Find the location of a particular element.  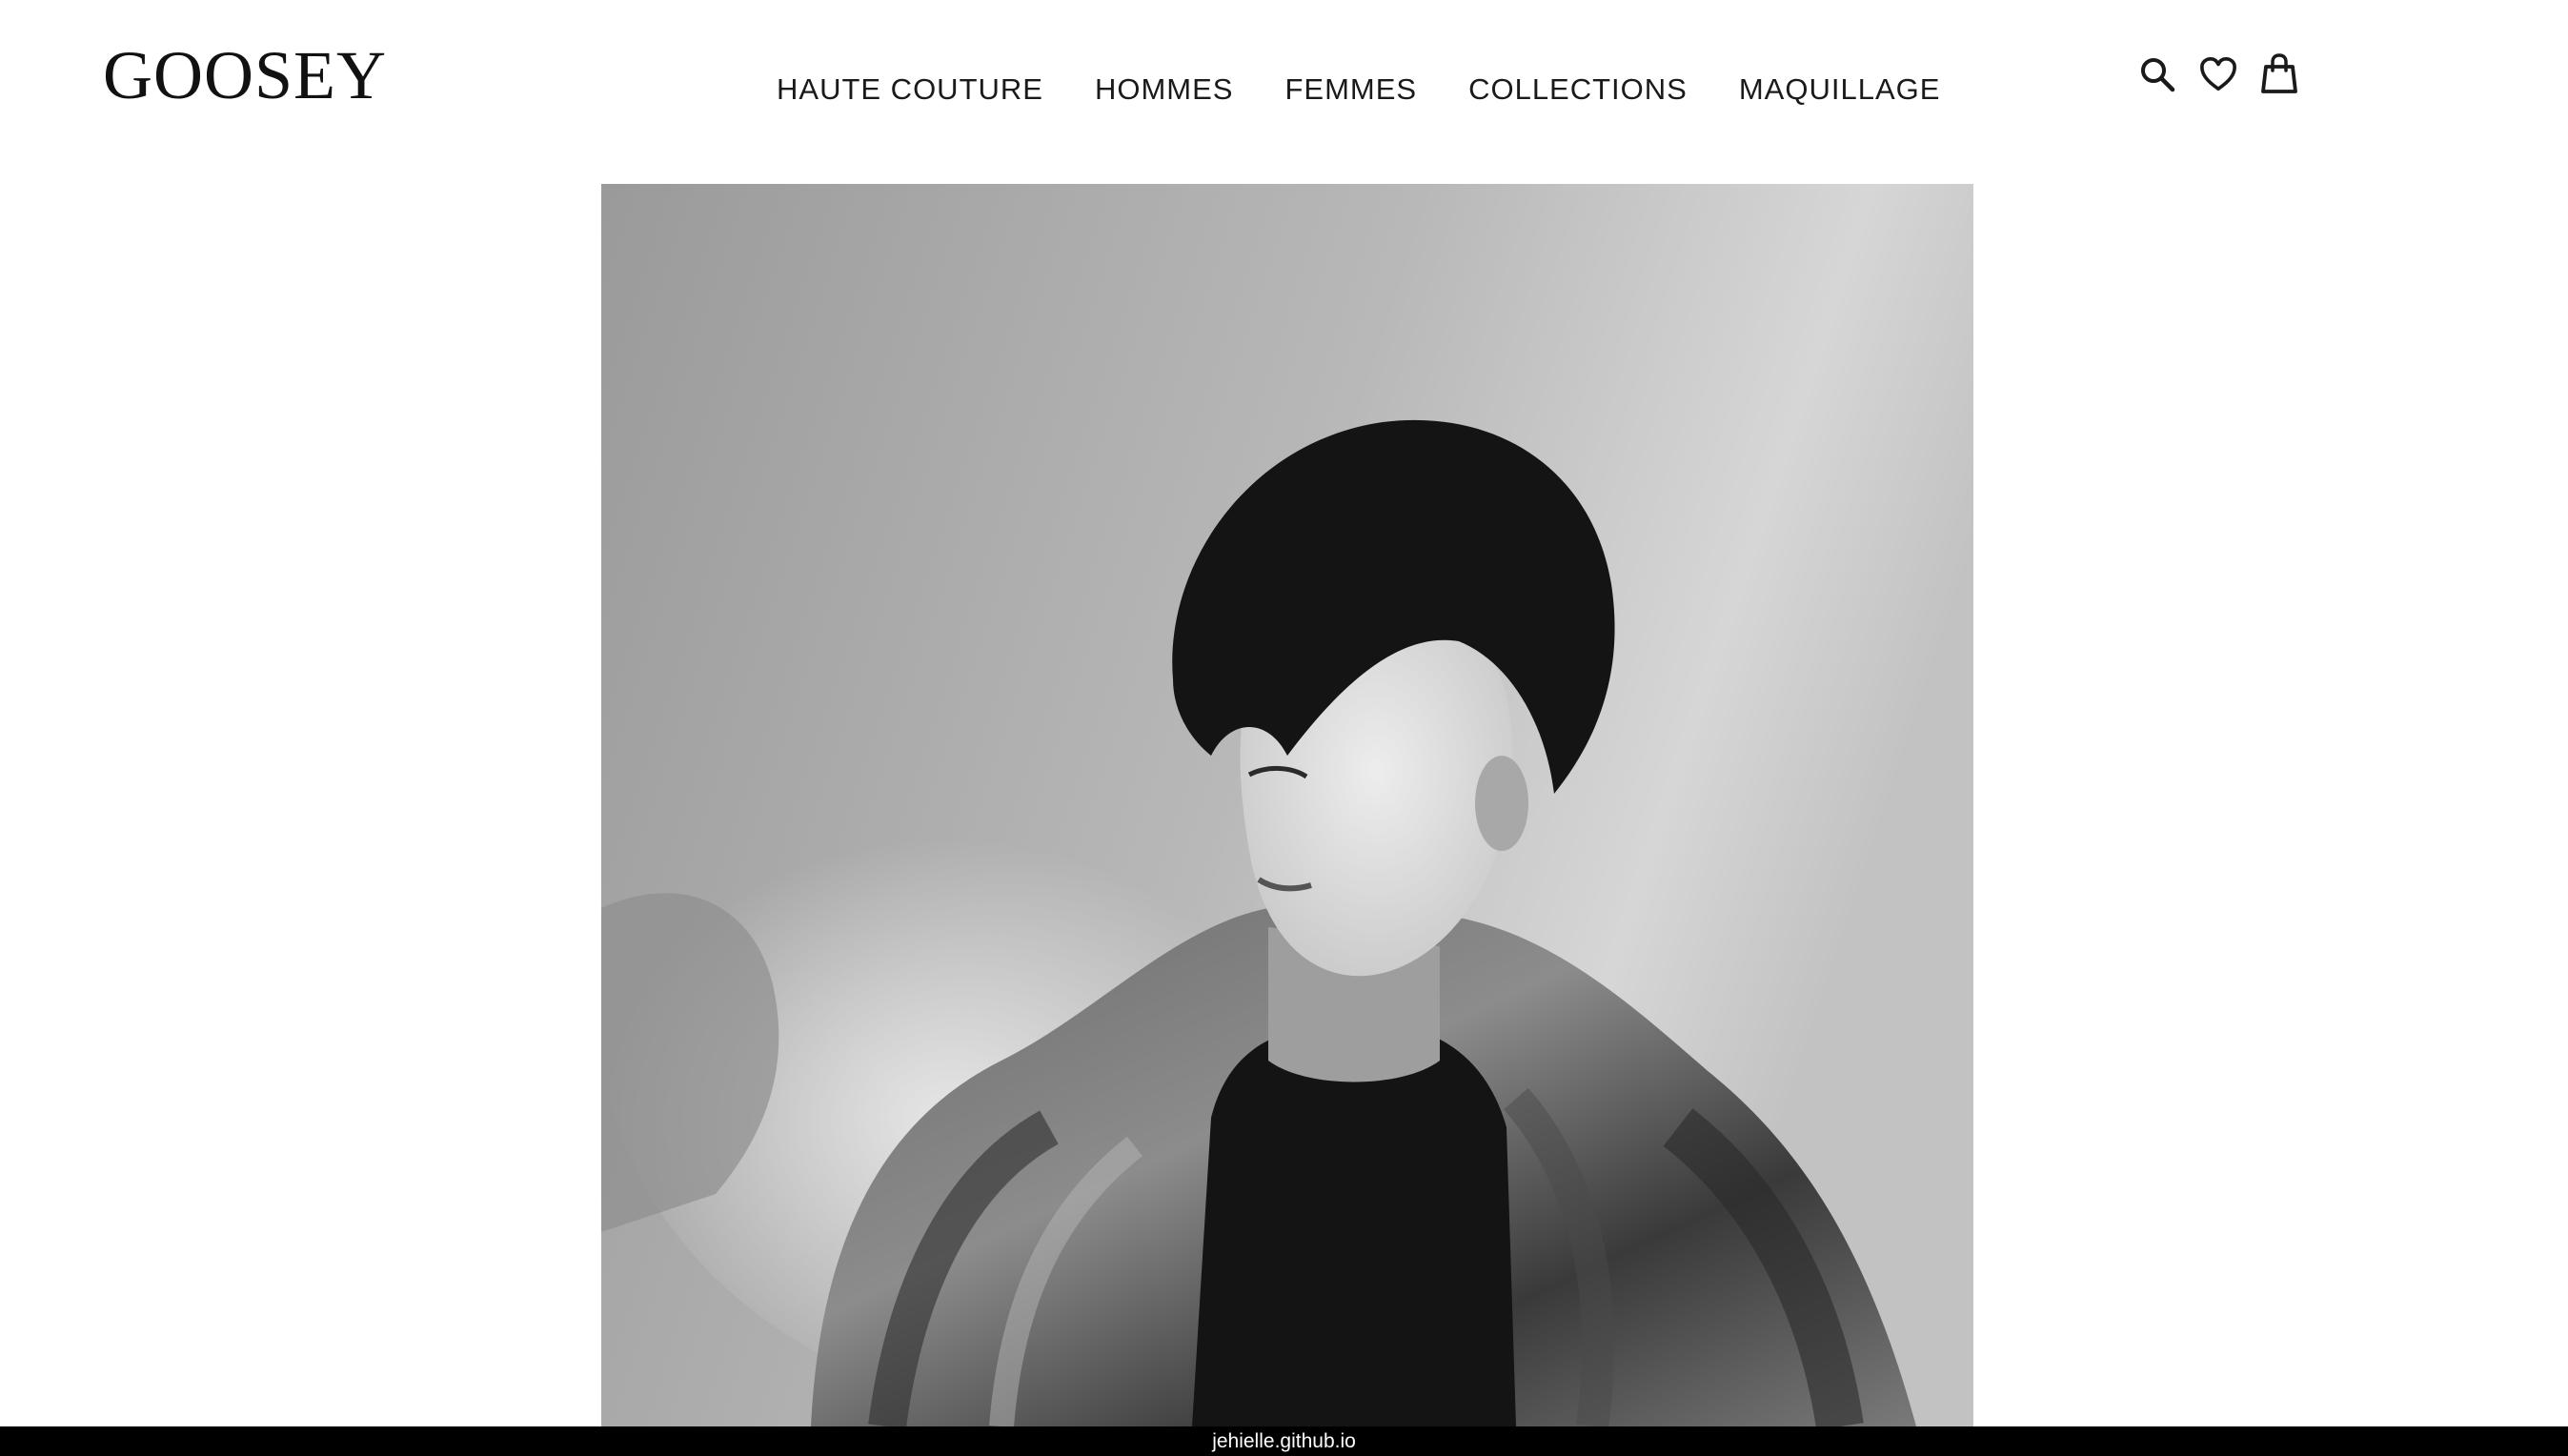

nav-collections: COLLECTIONS is located at coordinates (1578, 89).